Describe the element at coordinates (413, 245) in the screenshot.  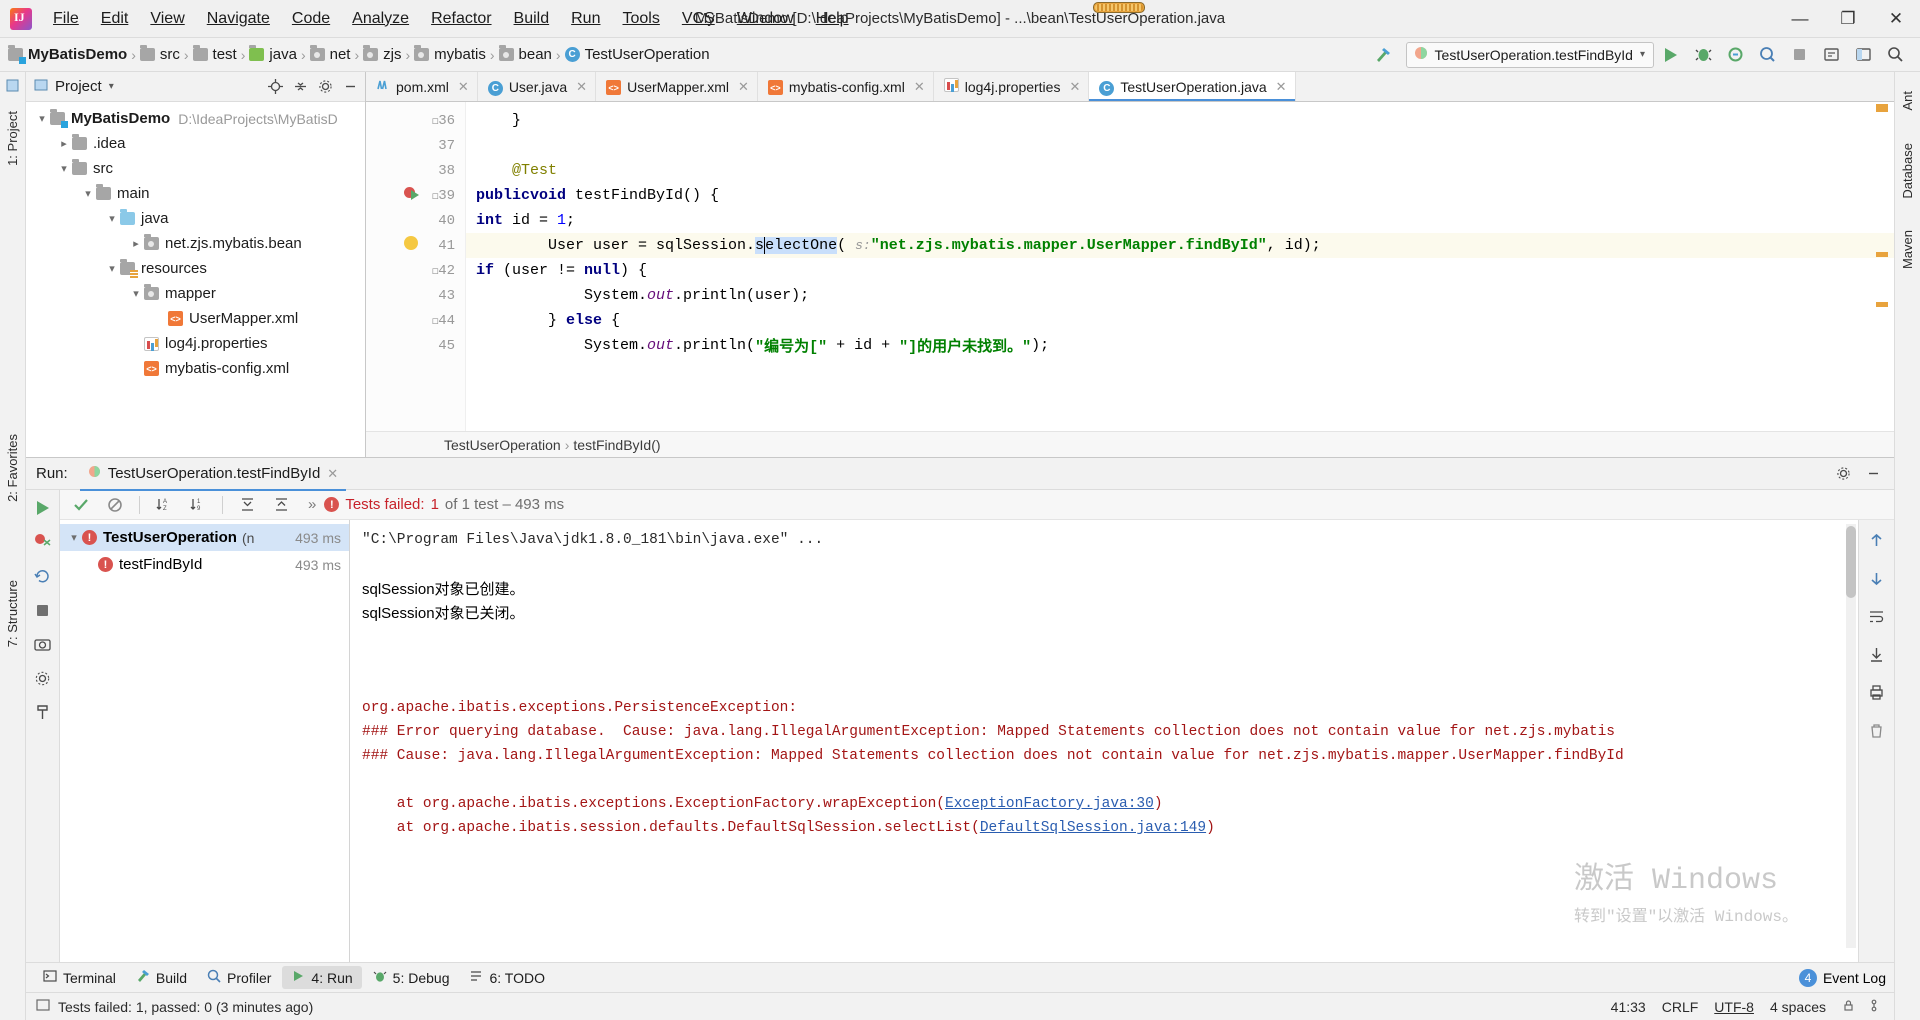
I see `intention-bulb-icon` at that location.